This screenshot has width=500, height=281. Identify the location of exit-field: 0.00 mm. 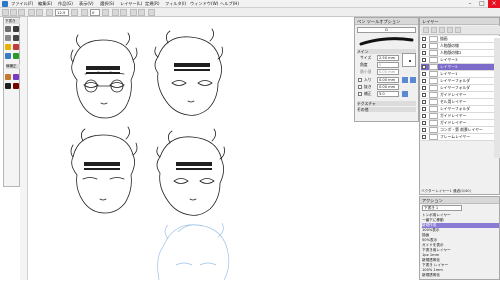
(388, 87).